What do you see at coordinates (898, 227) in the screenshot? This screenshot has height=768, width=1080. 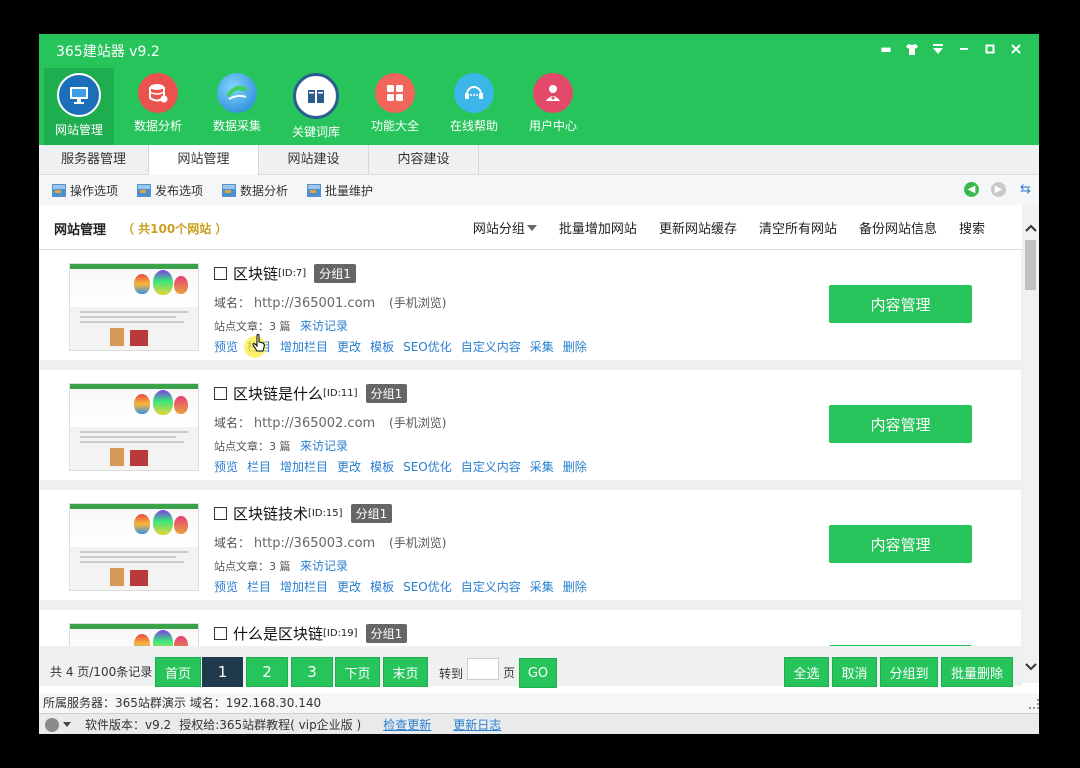 I see `backup-sites-button: 备份网站信息` at bounding box center [898, 227].